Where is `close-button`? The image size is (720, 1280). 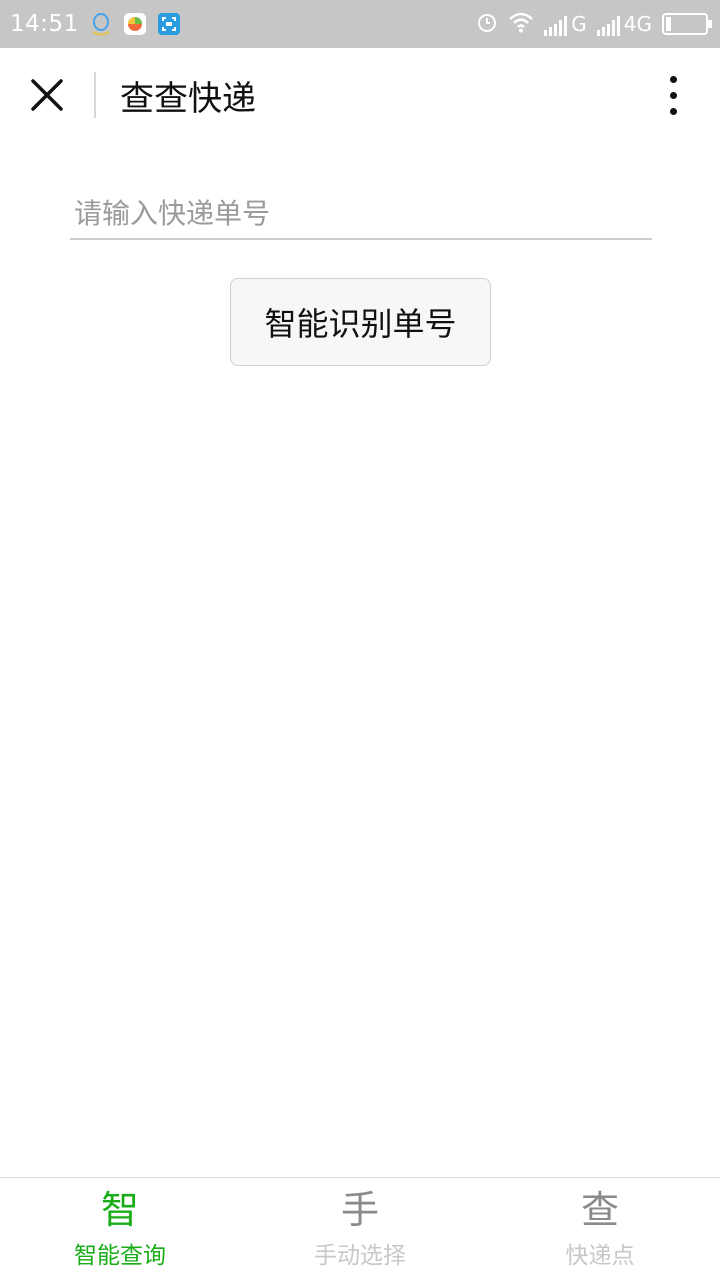
close-button is located at coordinates (47, 95).